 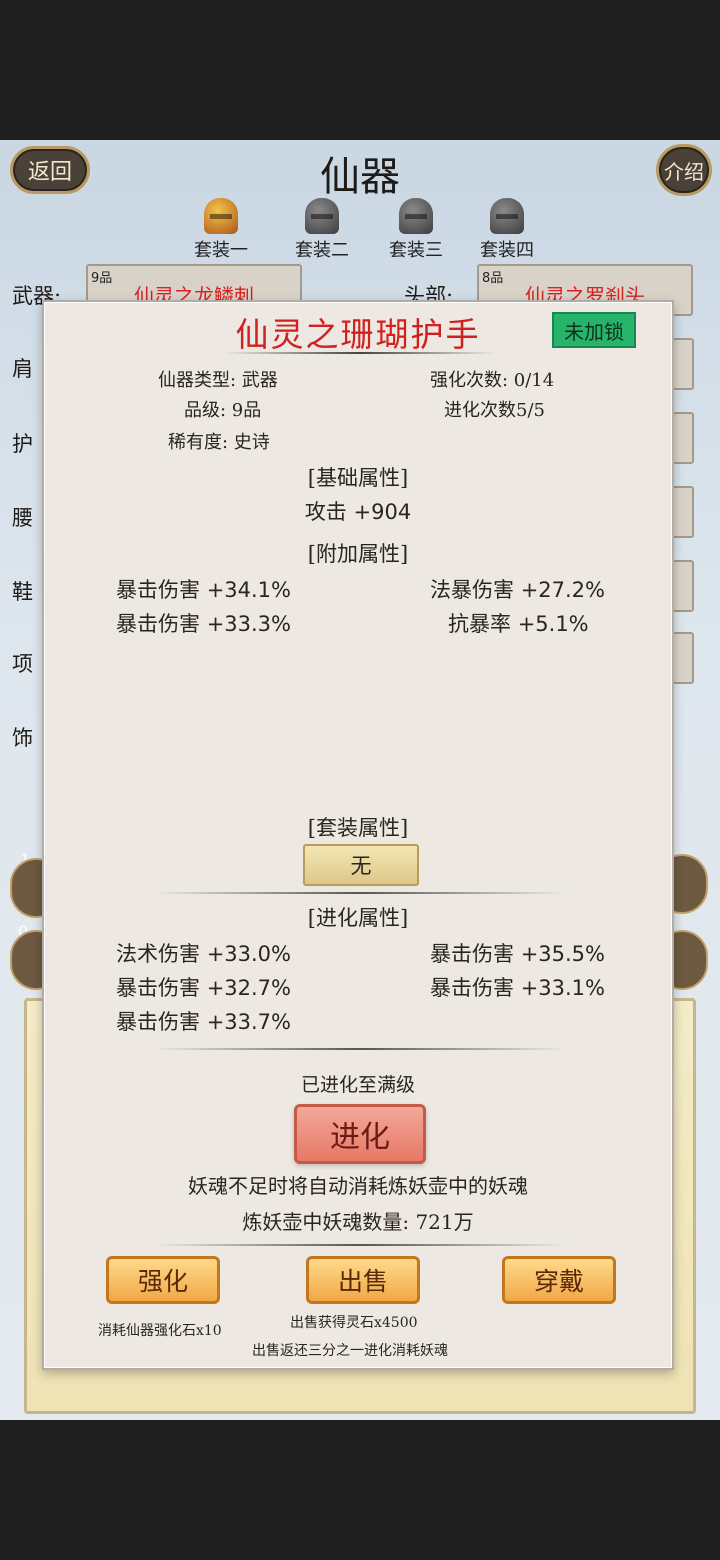 What do you see at coordinates (248, 954) in the screenshot?
I see `stat-value: +33.0%` at bounding box center [248, 954].